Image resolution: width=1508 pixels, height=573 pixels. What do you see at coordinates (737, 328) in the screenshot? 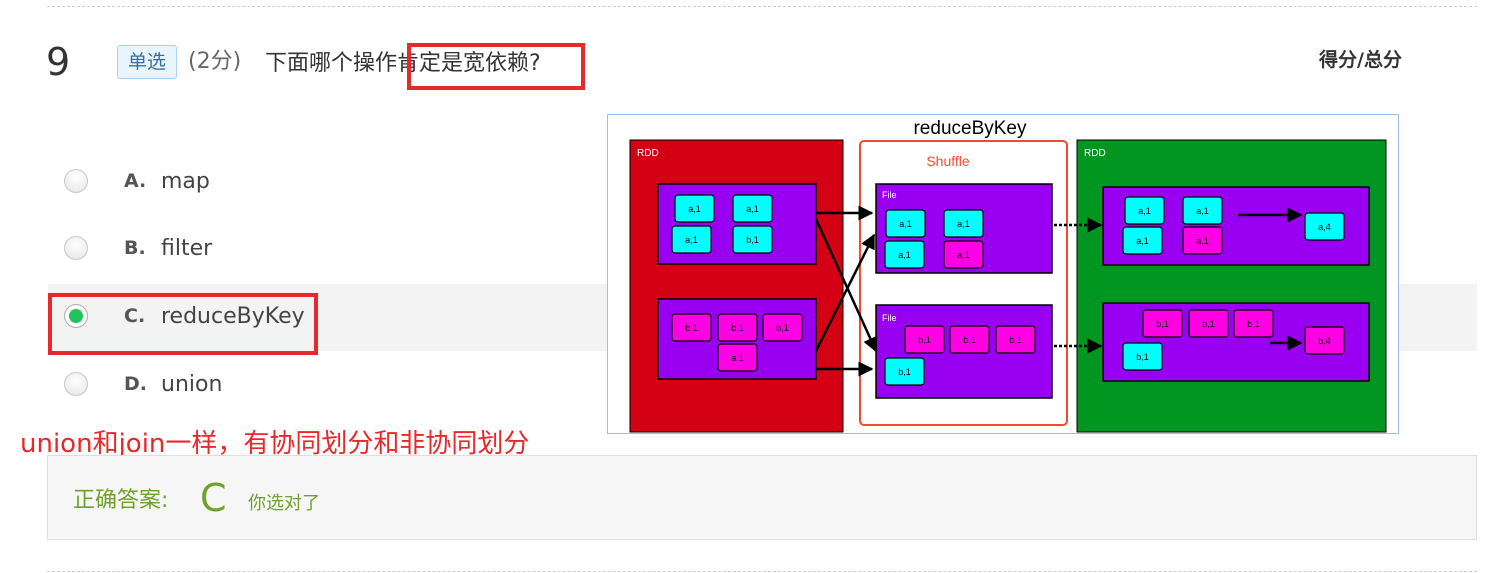
I see `left-bottom-cell-1-label: b,1` at bounding box center [737, 328].